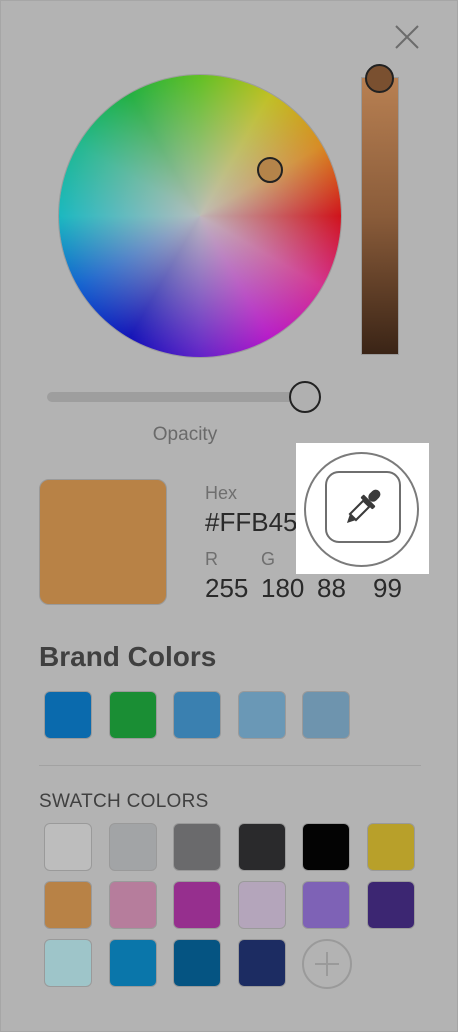  Describe the element at coordinates (407, 37) in the screenshot. I see `close-icon` at that location.